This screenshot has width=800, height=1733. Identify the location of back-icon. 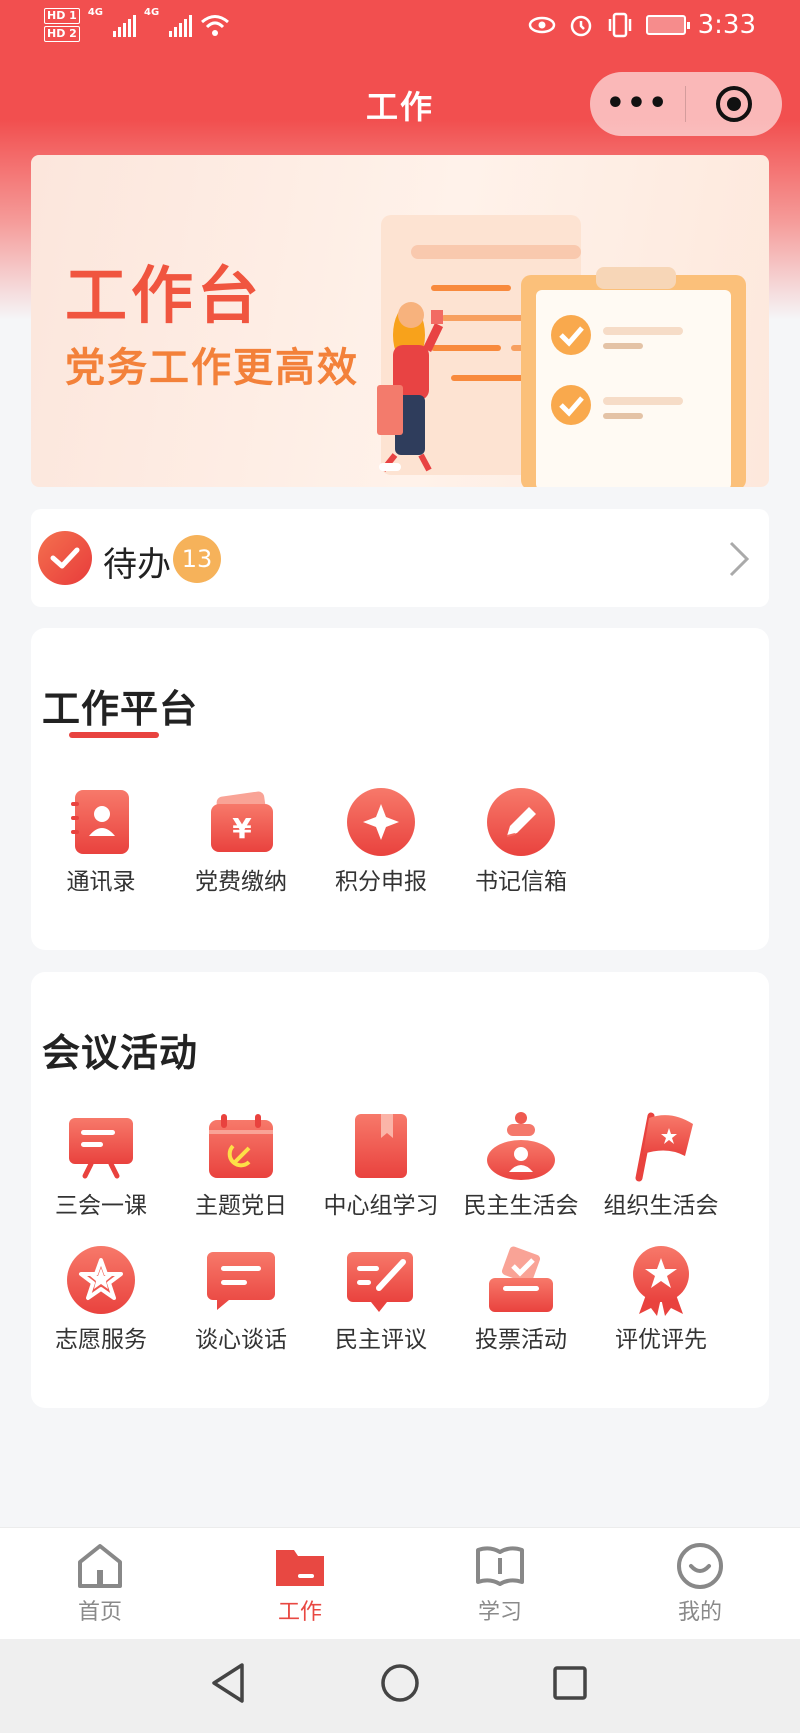
(228, 1683).